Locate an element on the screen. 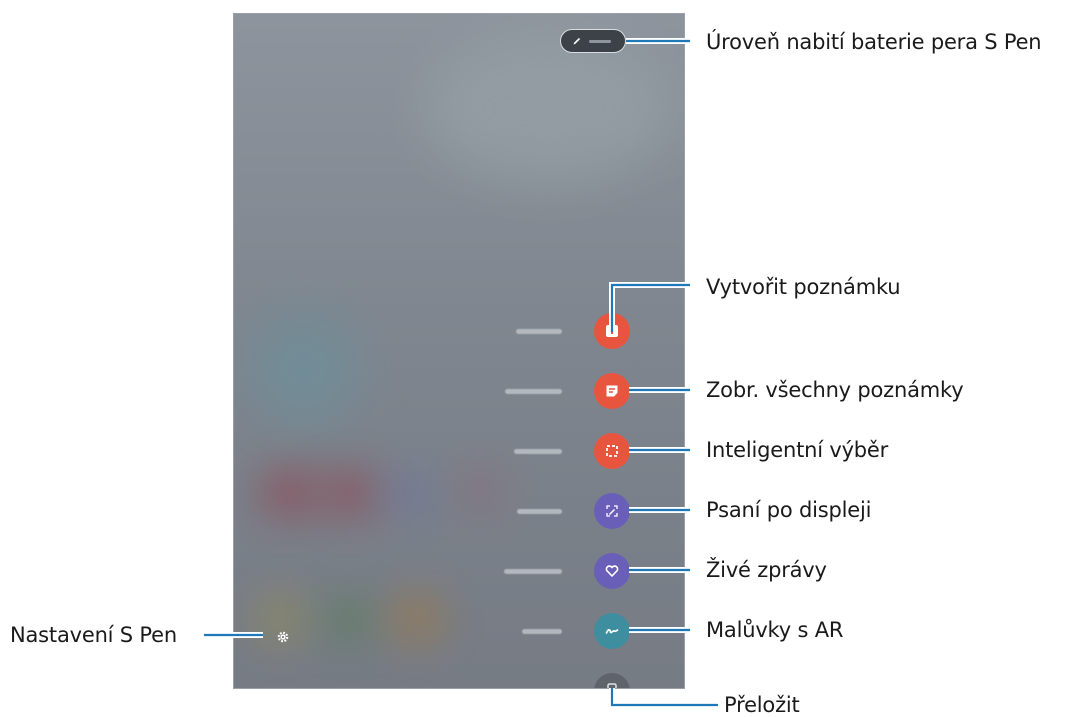  callout-live-messages: Živé zprávy is located at coordinates (766, 570).